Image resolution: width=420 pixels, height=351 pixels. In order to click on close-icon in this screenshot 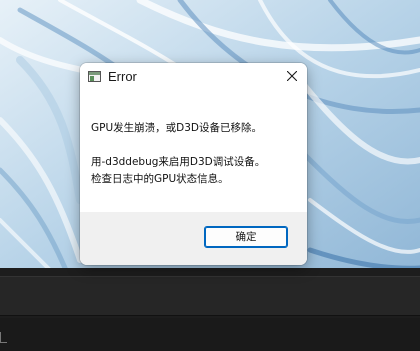, I will do `click(292, 76)`.